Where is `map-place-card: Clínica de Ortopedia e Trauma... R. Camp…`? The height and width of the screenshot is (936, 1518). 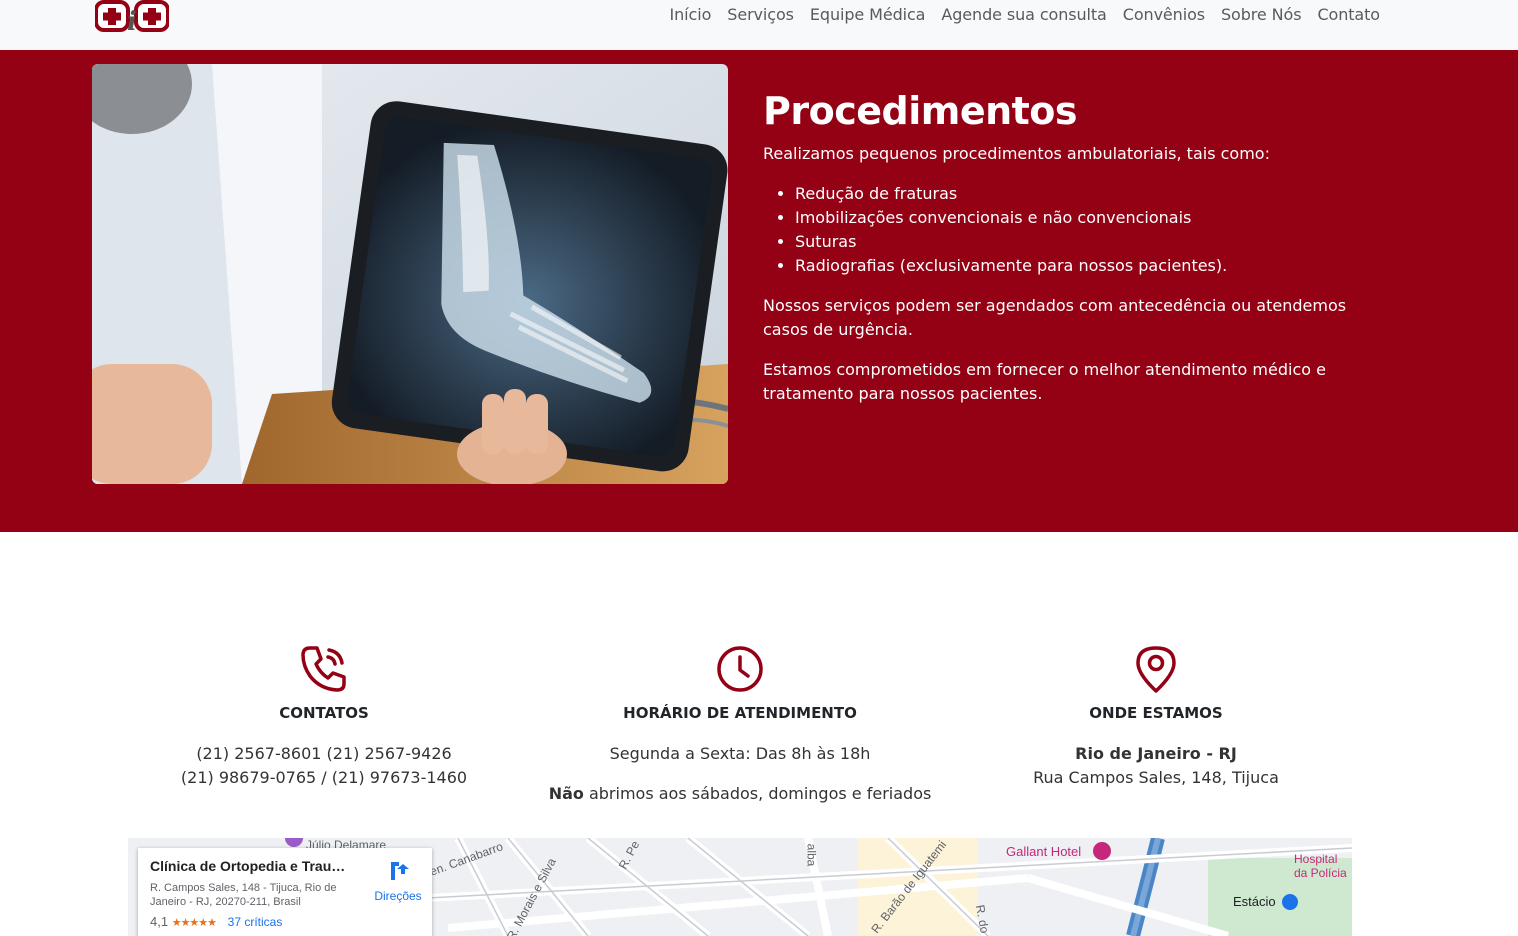
map-place-card: Clínica de Ortopedia e Trauma... R. Camp… is located at coordinates (285, 892).